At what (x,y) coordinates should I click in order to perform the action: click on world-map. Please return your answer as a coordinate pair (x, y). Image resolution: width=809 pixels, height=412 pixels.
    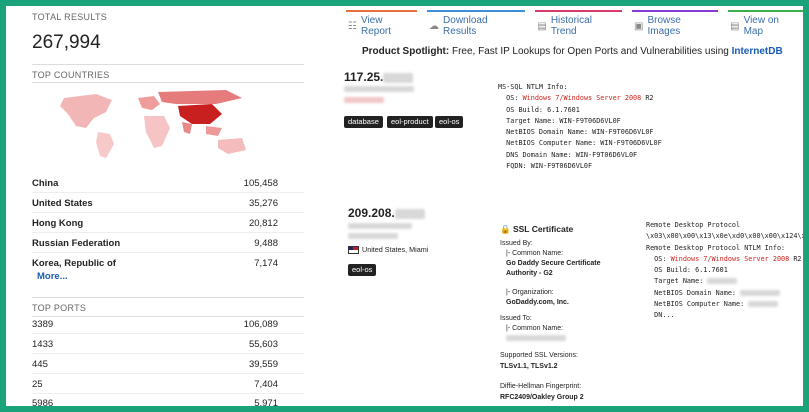
    Looking at the image, I should click on (156, 124).